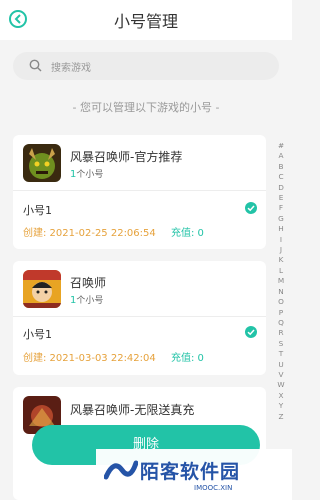 Image resolution: width=320 pixels, height=500 pixels. I want to click on alphabet-index-letter: C, so click(281, 177).